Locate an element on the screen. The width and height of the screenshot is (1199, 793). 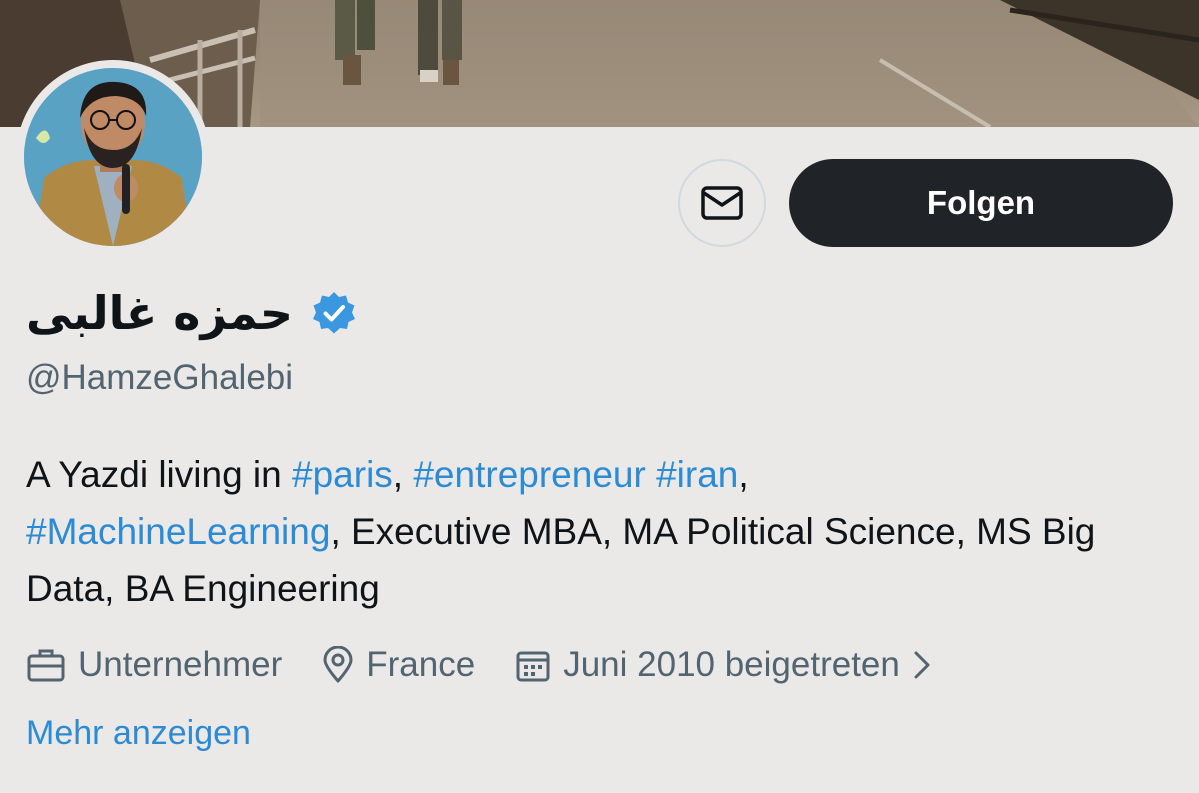
bio-text is located at coordinates (651, 474).